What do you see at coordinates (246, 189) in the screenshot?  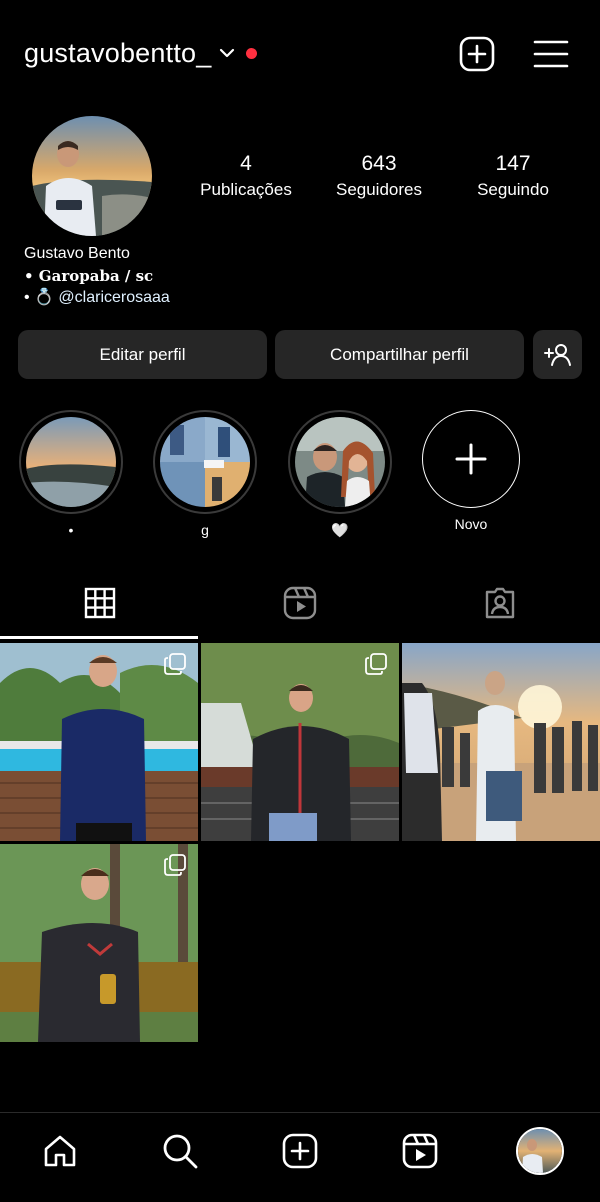 I see `stat-posts-label: Publicações` at bounding box center [246, 189].